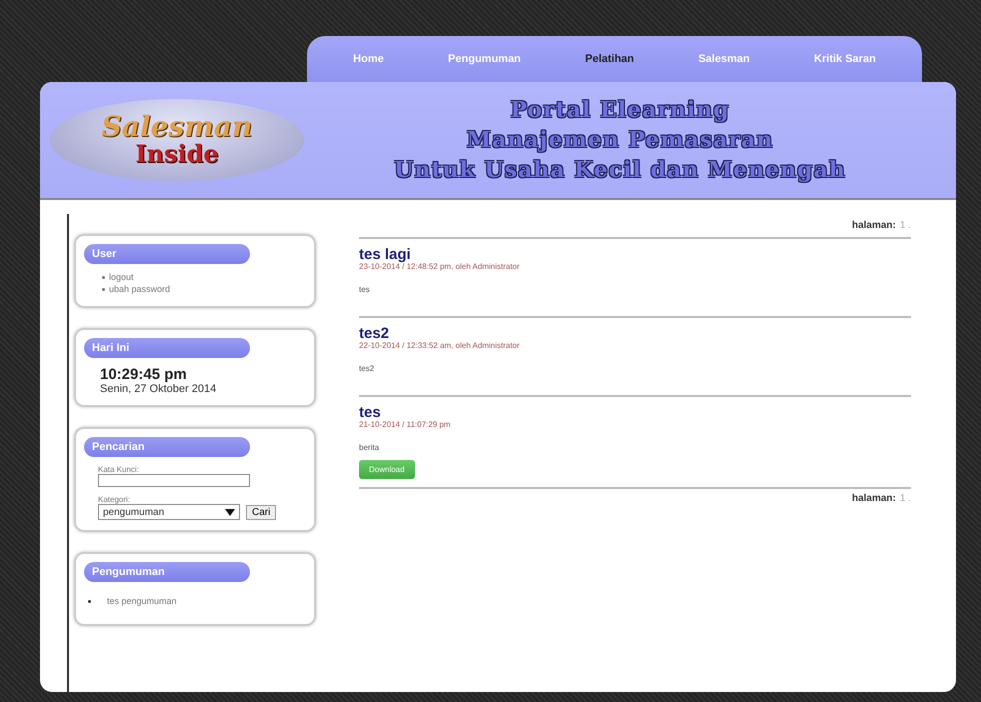 The width and height of the screenshot is (981, 702). I want to click on post-body: tes, so click(364, 289).